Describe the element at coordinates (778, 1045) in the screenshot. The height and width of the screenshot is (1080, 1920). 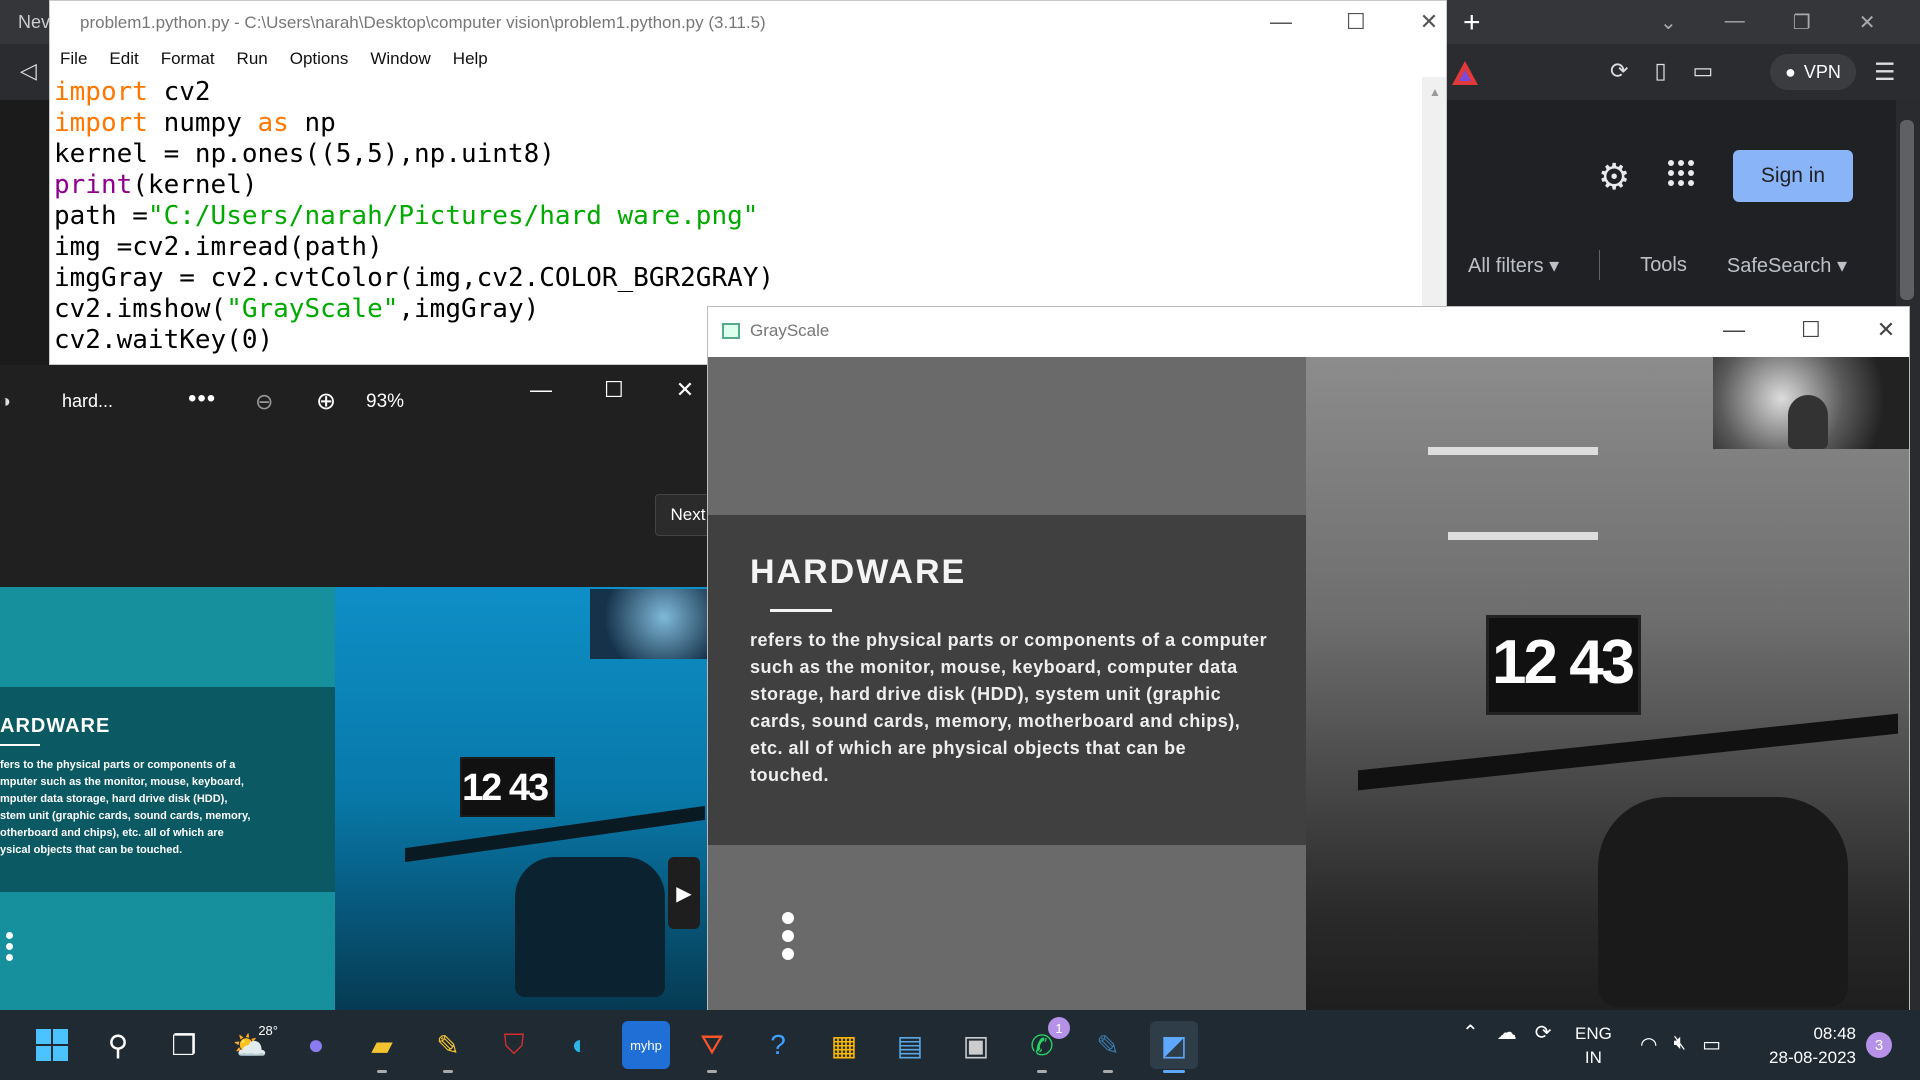
I see `get-help-icon: ?` at that location.